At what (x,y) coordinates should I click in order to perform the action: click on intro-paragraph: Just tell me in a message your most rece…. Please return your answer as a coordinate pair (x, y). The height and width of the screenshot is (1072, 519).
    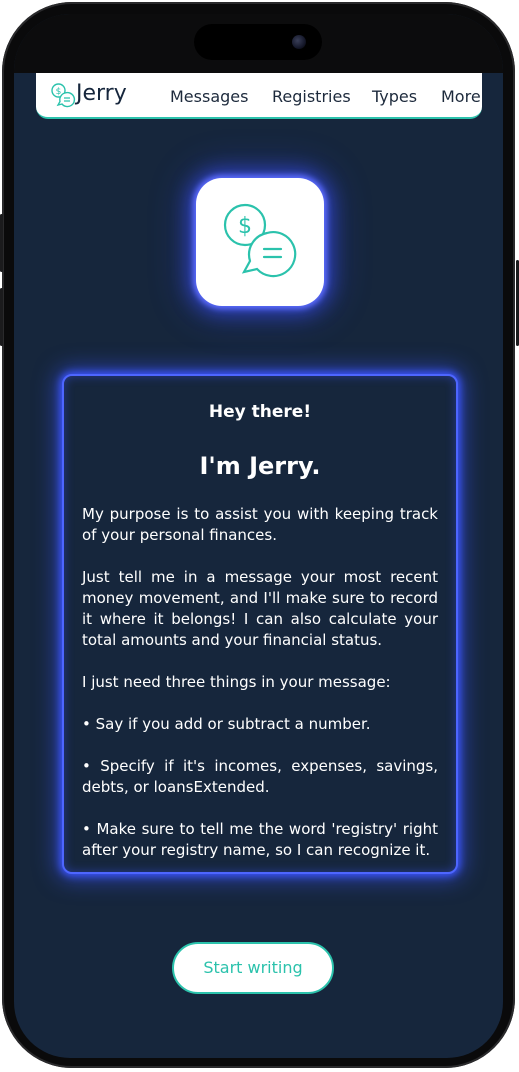
    Looking at the image, I should click on (260, 608).